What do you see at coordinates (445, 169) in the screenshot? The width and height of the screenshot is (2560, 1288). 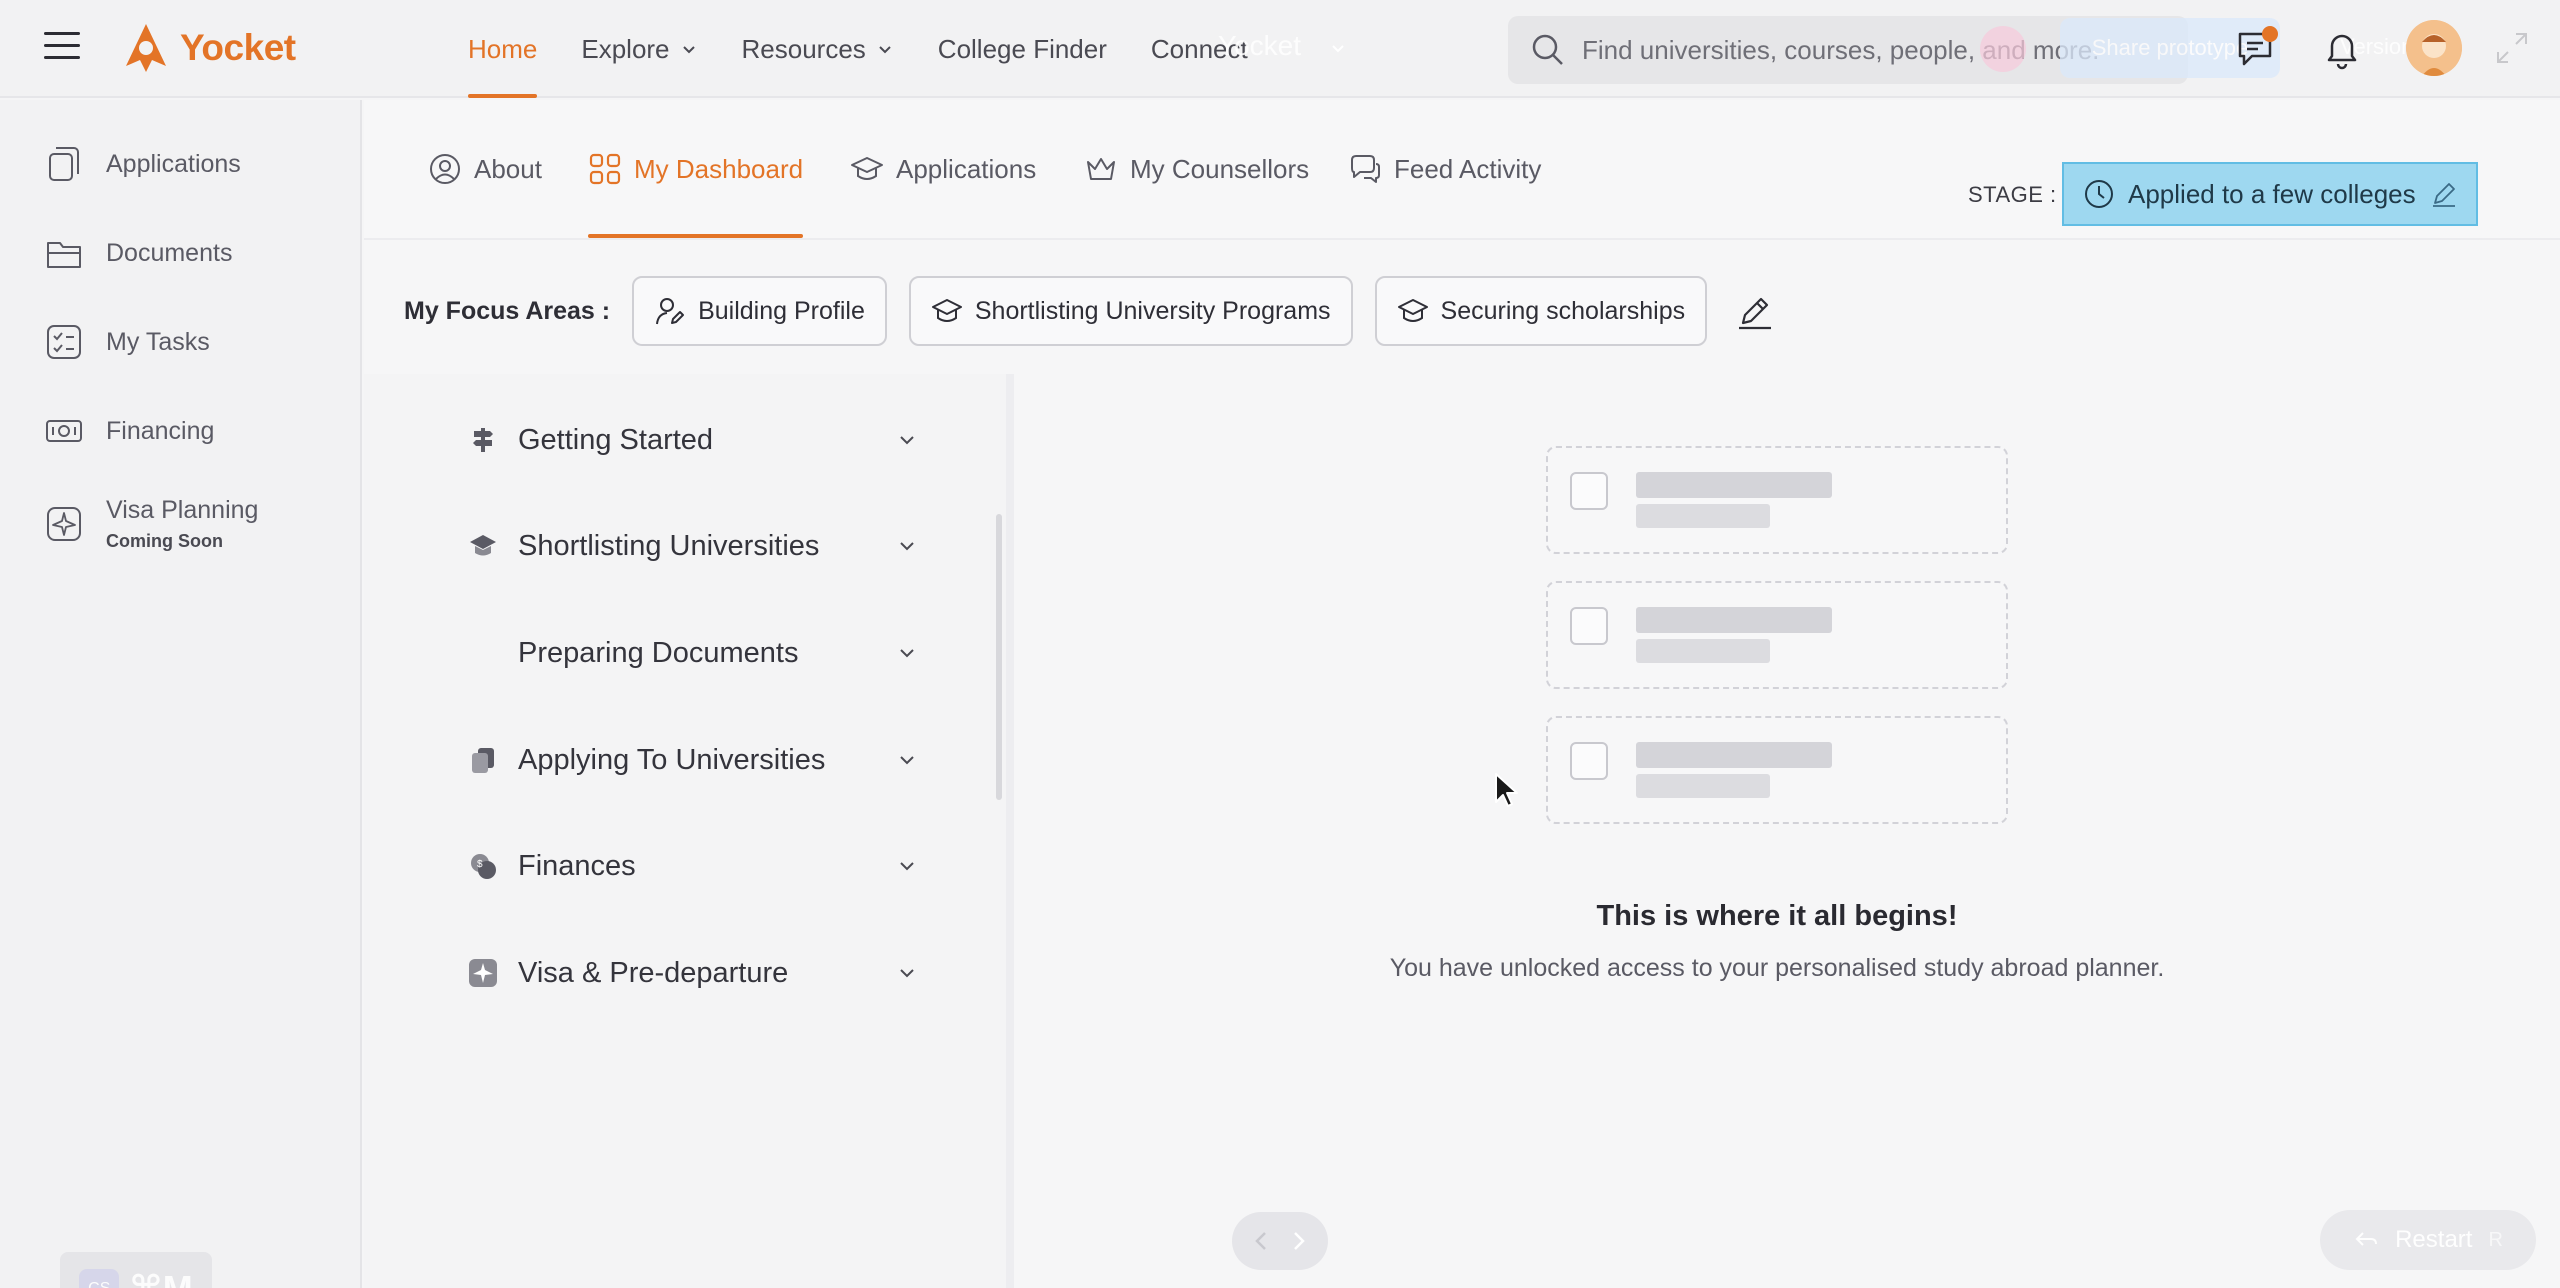 I see `user-circle-icon` at bounding box center [445, 169].